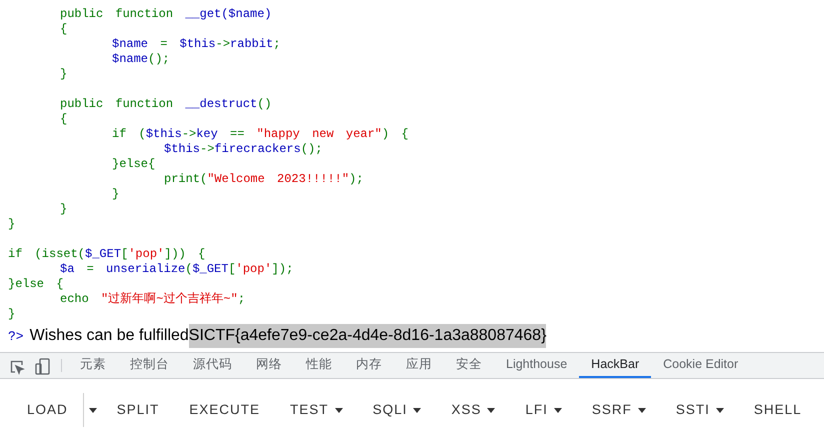 The height and width of the screenshot is (440, 824). I want to click on devtools-tab: 网络, so click(269, 365).